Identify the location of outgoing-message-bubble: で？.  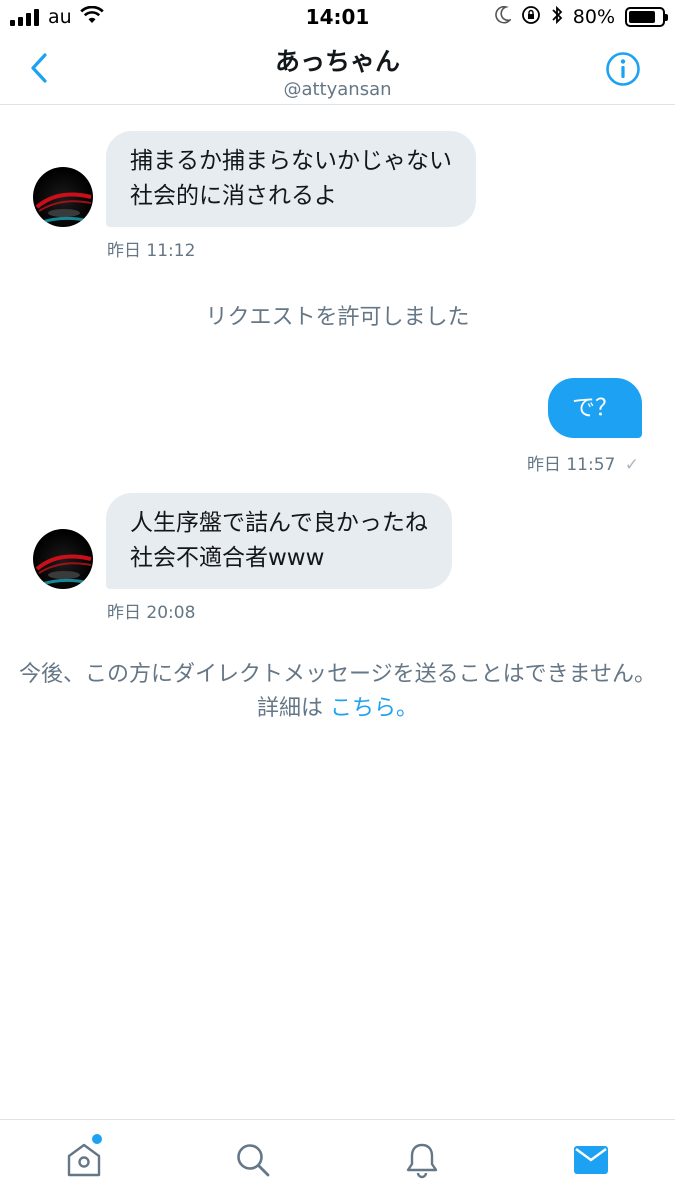
(595, 408).